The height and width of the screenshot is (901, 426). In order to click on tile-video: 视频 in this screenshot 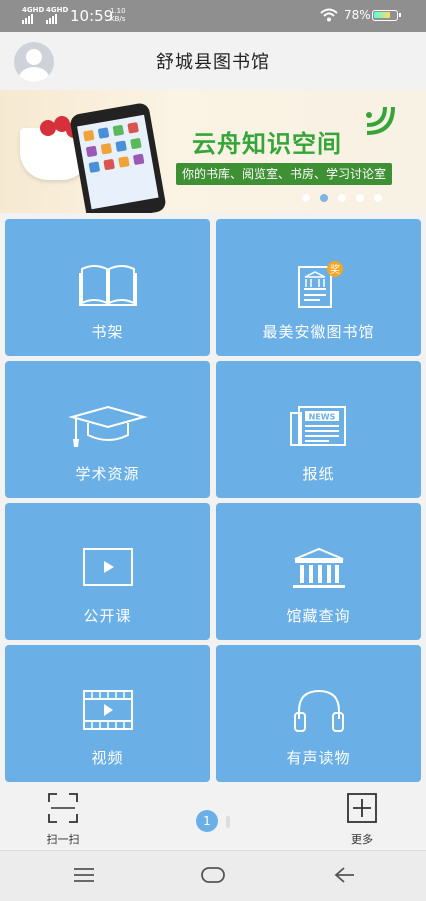, I will do `click(107, 713)`.